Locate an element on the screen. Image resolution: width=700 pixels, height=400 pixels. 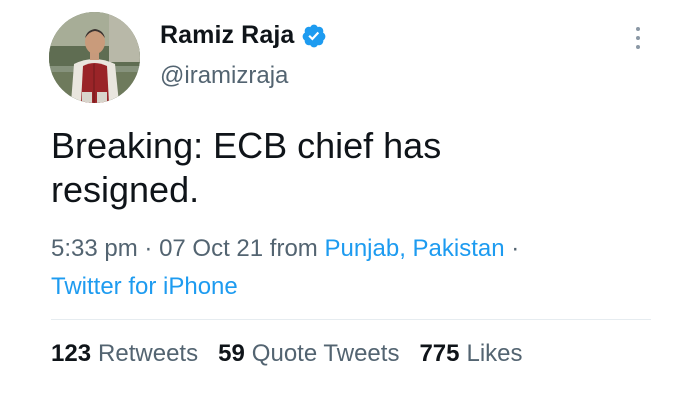
engagement-stats: 123 Retweets 59 Quote Tweets 775 Likes is located at coordinates (297, 354).